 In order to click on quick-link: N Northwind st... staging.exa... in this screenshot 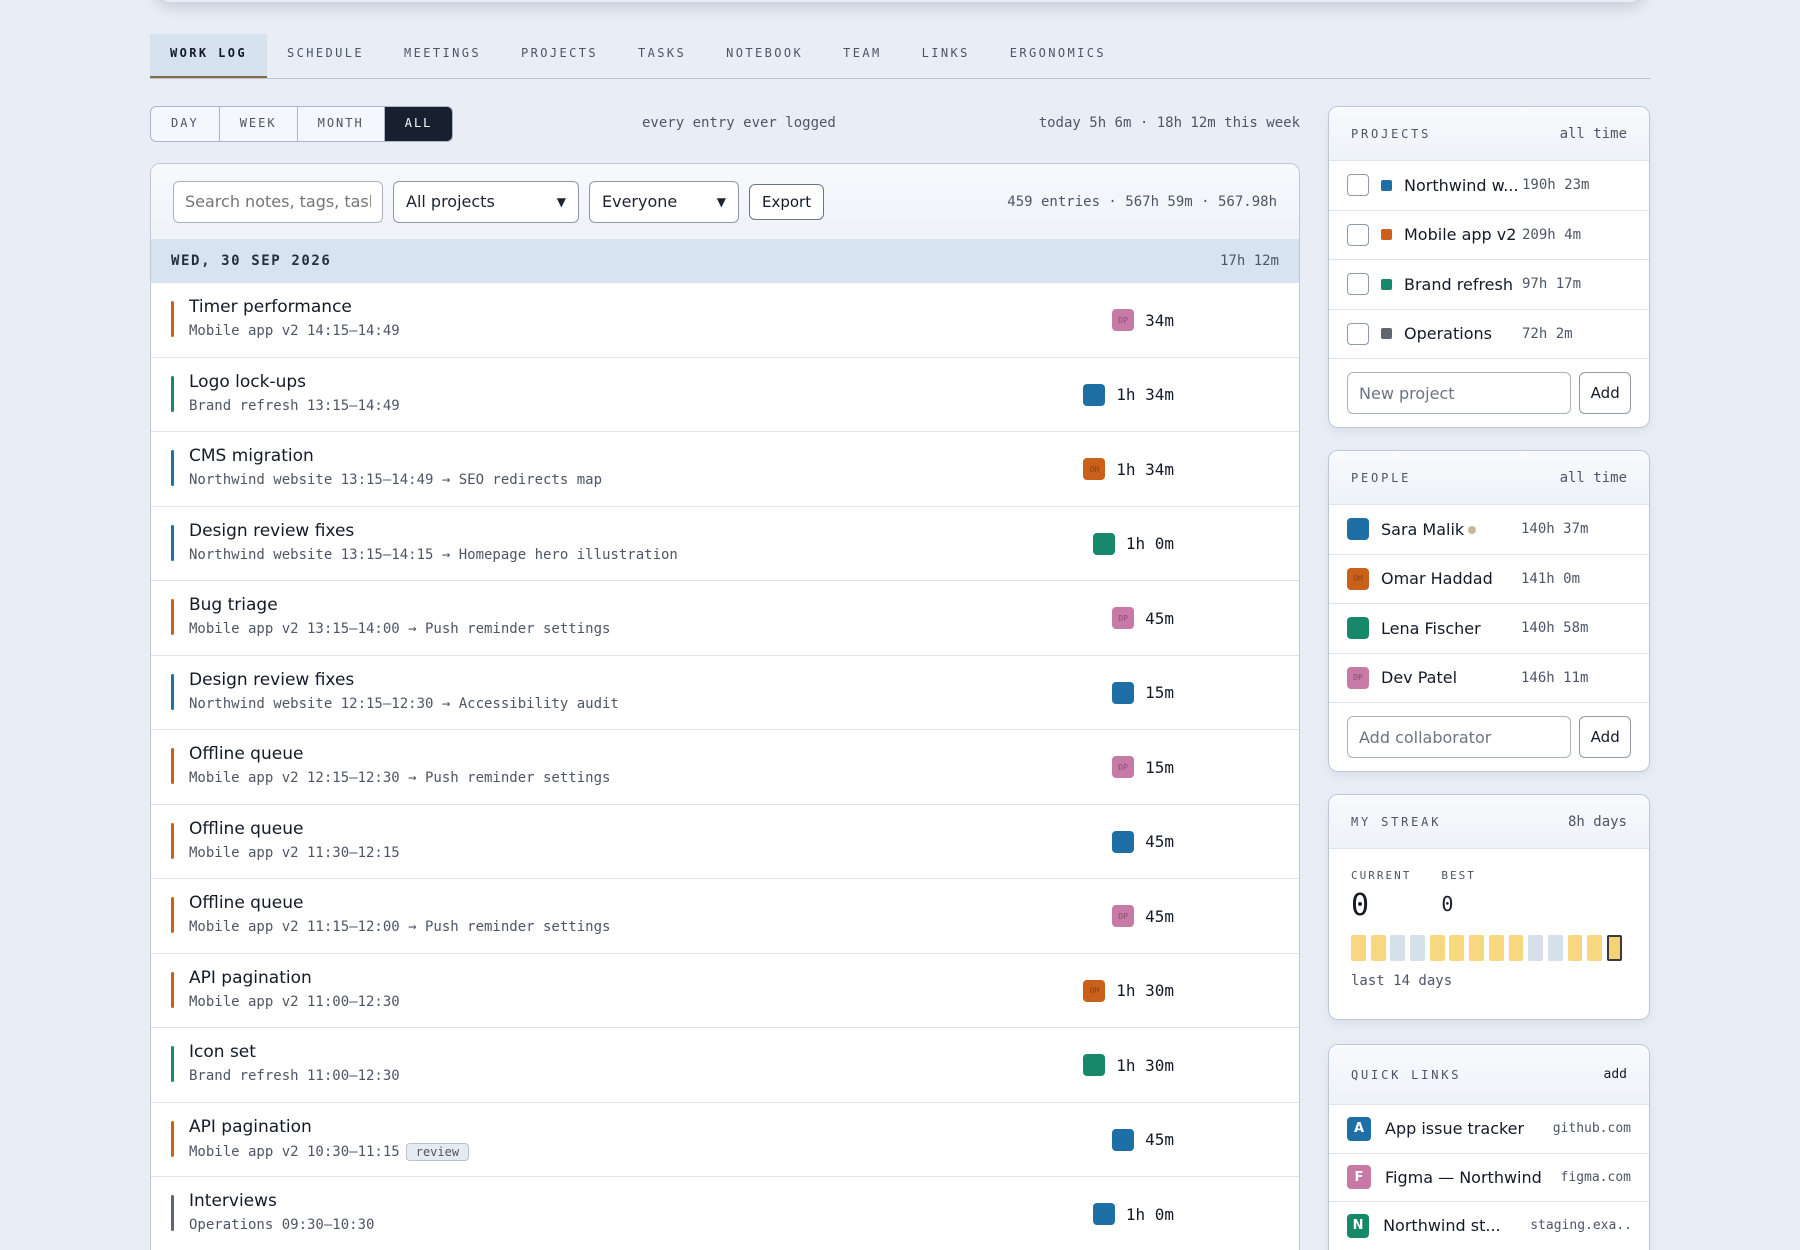, I will do `click(1489, 1226)`.